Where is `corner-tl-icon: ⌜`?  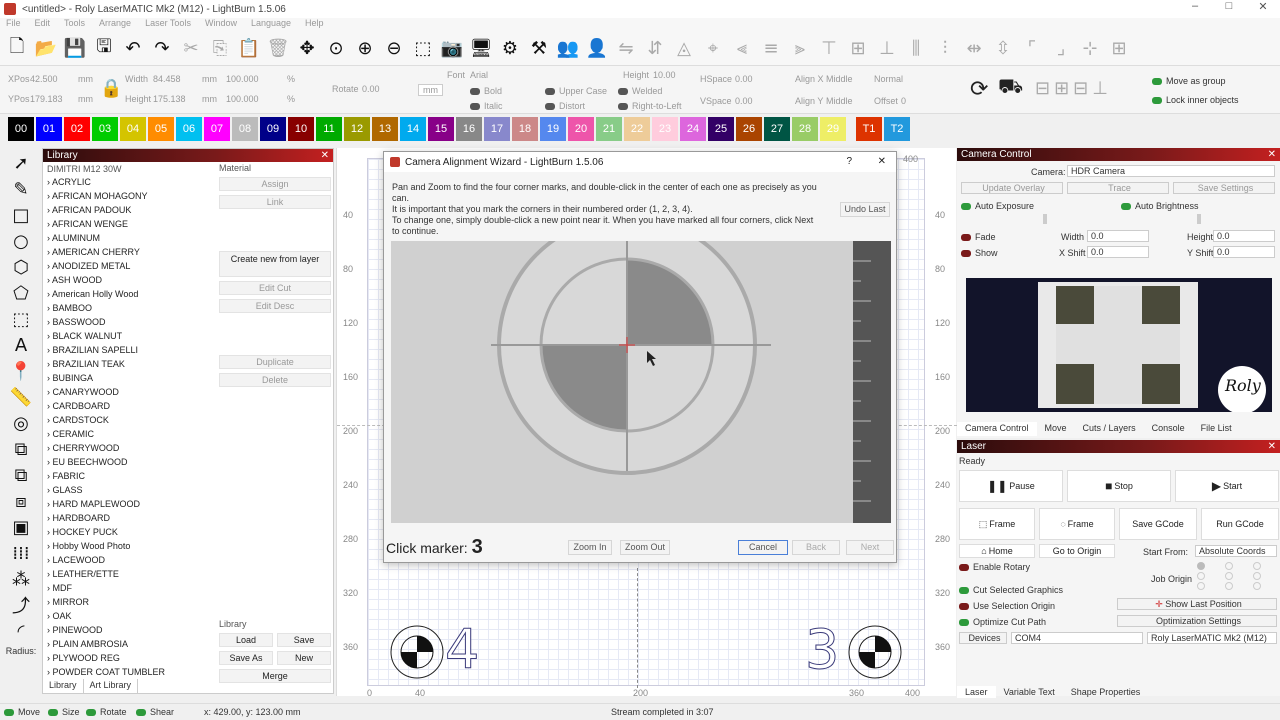 corner-tl-icon: ⌜ is located at coordinates (1032, 49).